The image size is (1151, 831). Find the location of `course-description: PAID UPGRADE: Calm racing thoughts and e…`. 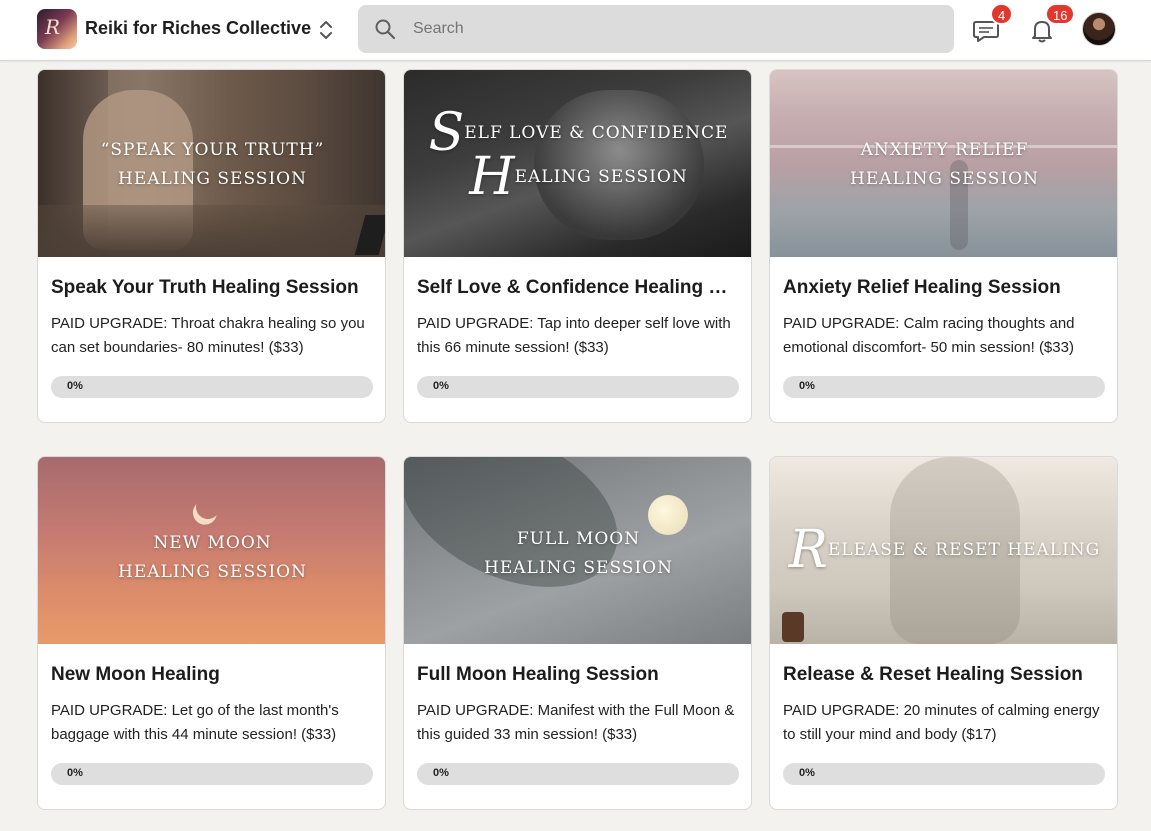

course-description: PAID UPGRADE: Calm racing thoughts and e… is located at coordinates (929, 335).